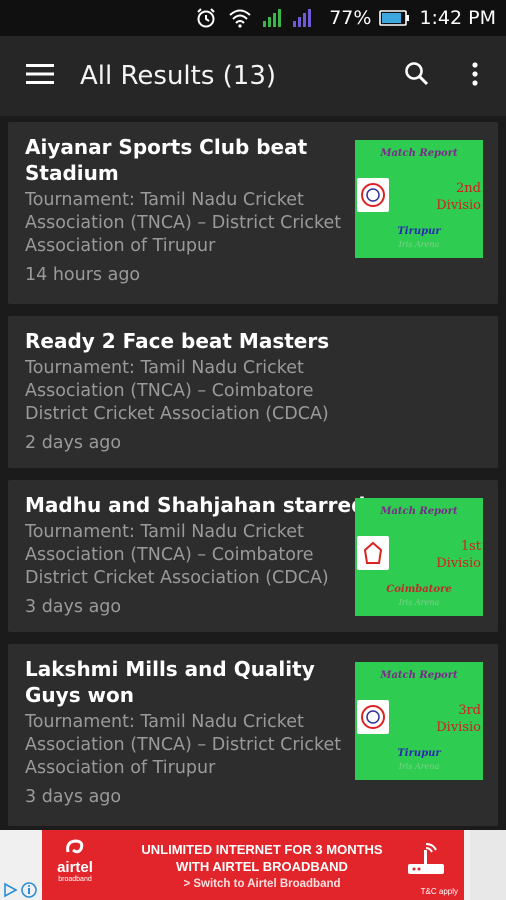  I want to click on airtel-logo: airtel broadband, so click(75, 861).